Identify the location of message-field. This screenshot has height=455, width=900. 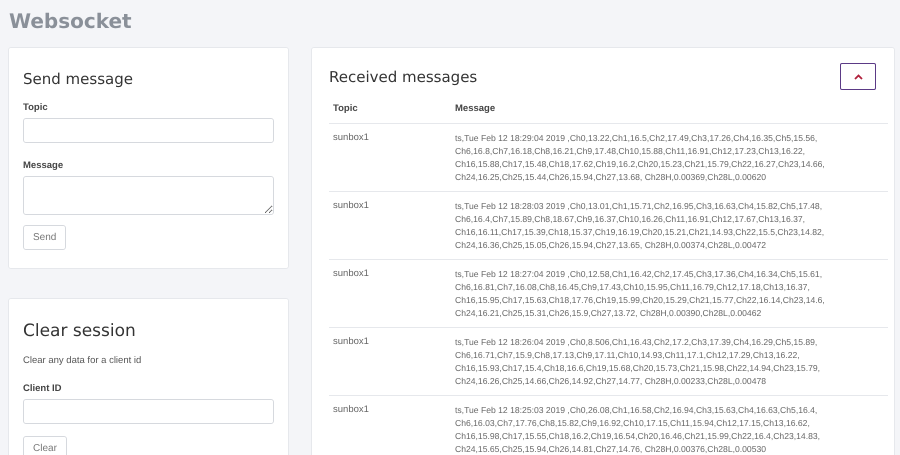
(148, 195).